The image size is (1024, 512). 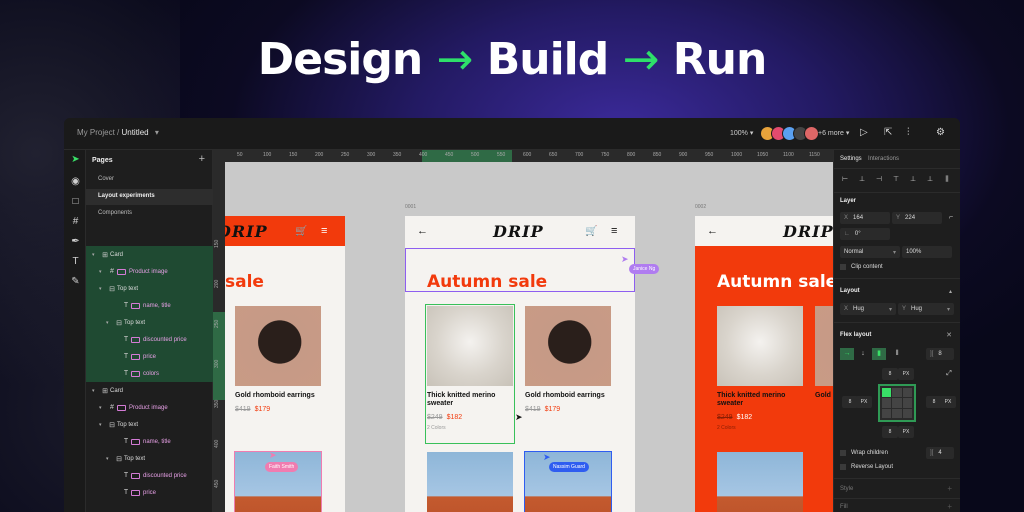 I want to click on pen-icon: ✒, so click(x=75, y=241).